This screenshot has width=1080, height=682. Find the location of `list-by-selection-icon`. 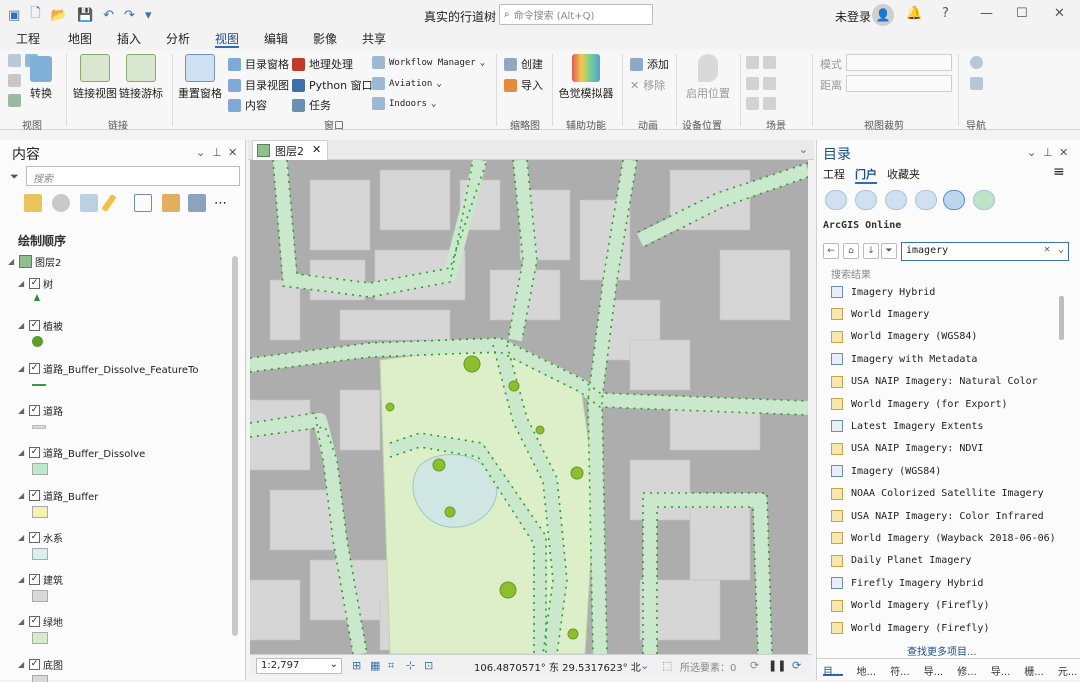

list-by-selection-icon is located at coordinates (89, 203).